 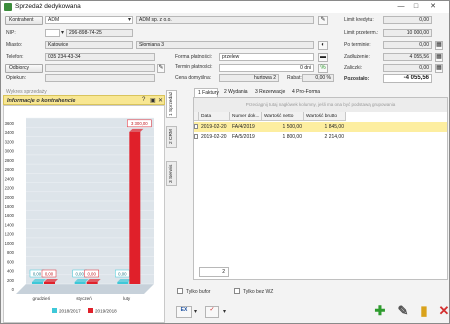 I want to click on miasto-field: Katowice, so click(x=89, y=45).